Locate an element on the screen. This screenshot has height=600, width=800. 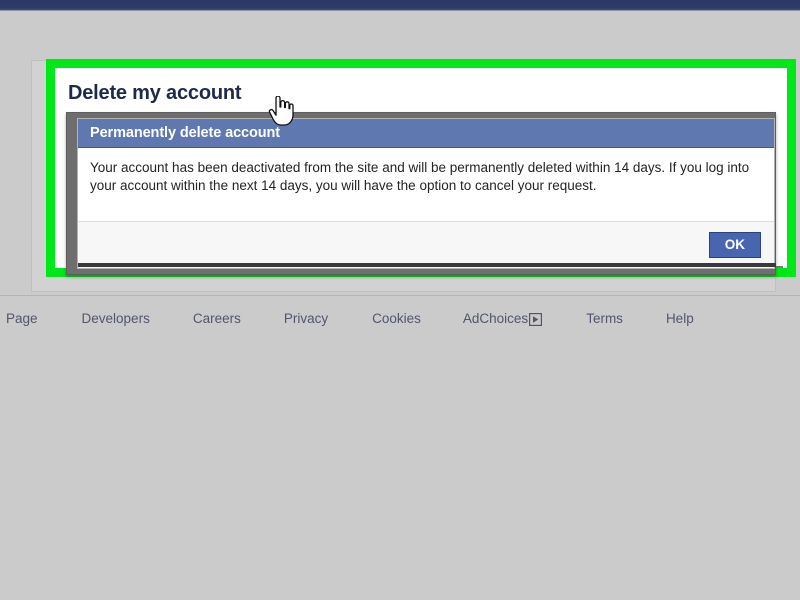
footer-link-label: Careers is located at coordinates (216, 318).